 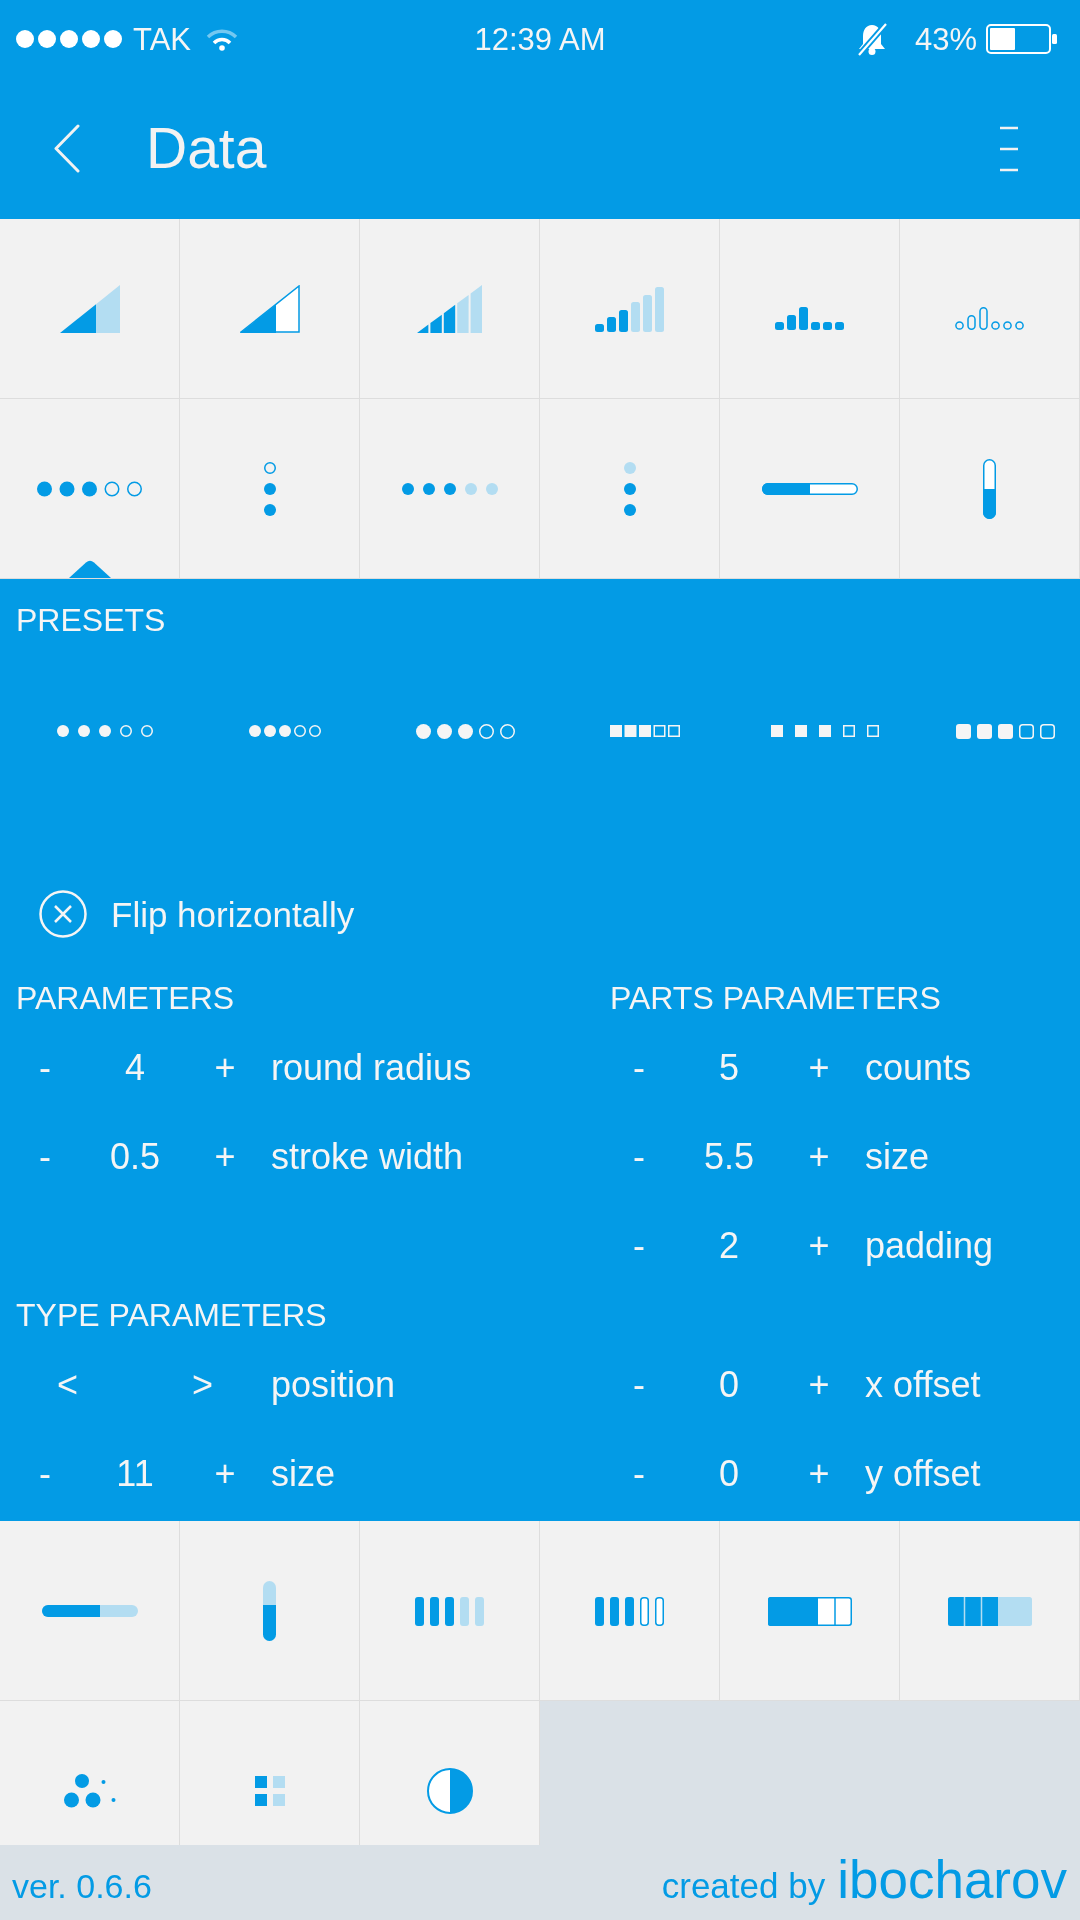 What do you see at coordinates (923, 1473) in the screenshot?
I see `parameter-label: y offset` at bounding box center [923, 1473].